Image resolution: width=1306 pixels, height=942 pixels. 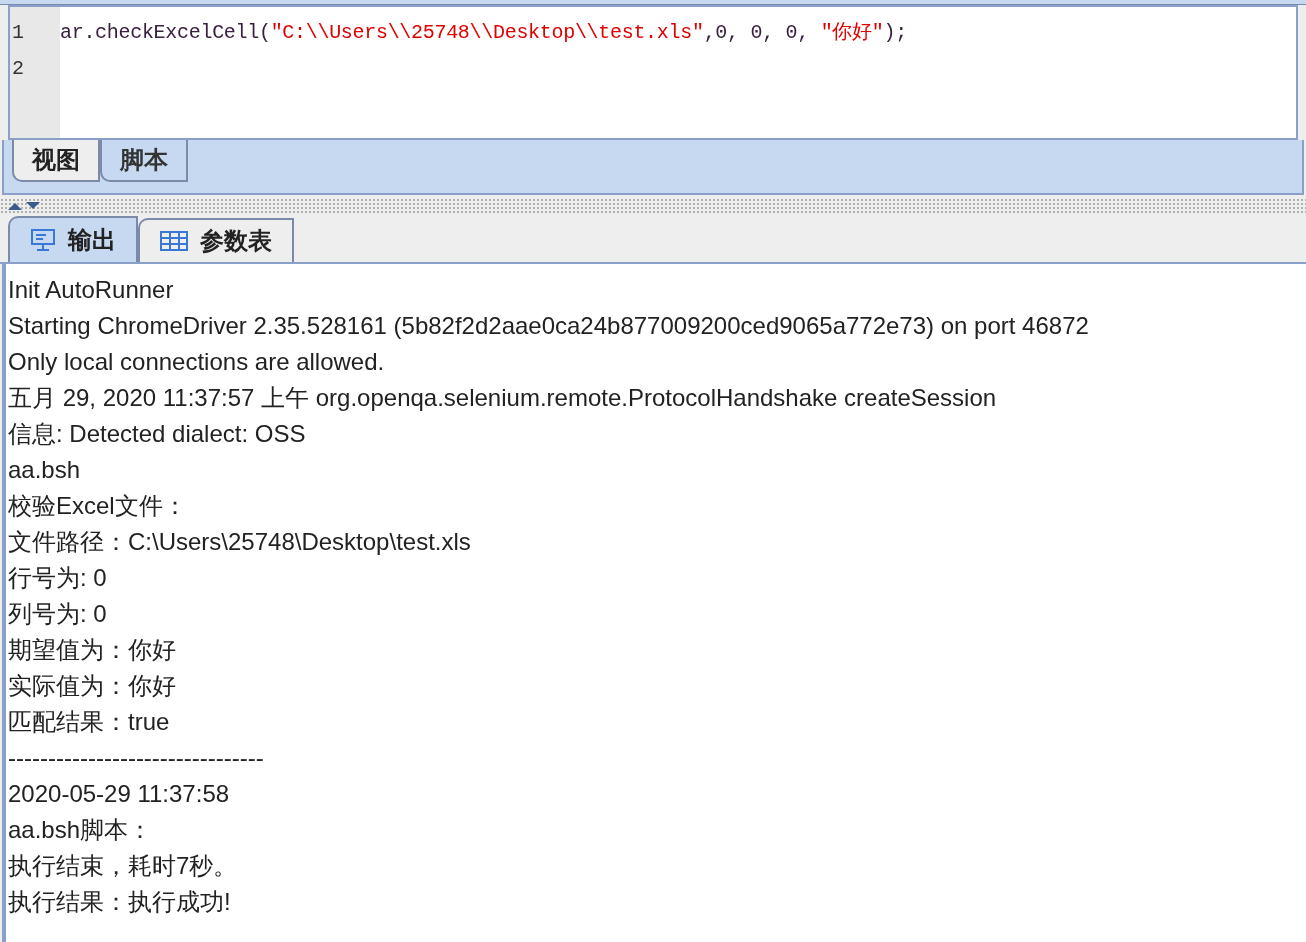 What do you see at coordinates (174, 241) in the screenshot?
I see `table-icon` at bounding box center [174, 241].